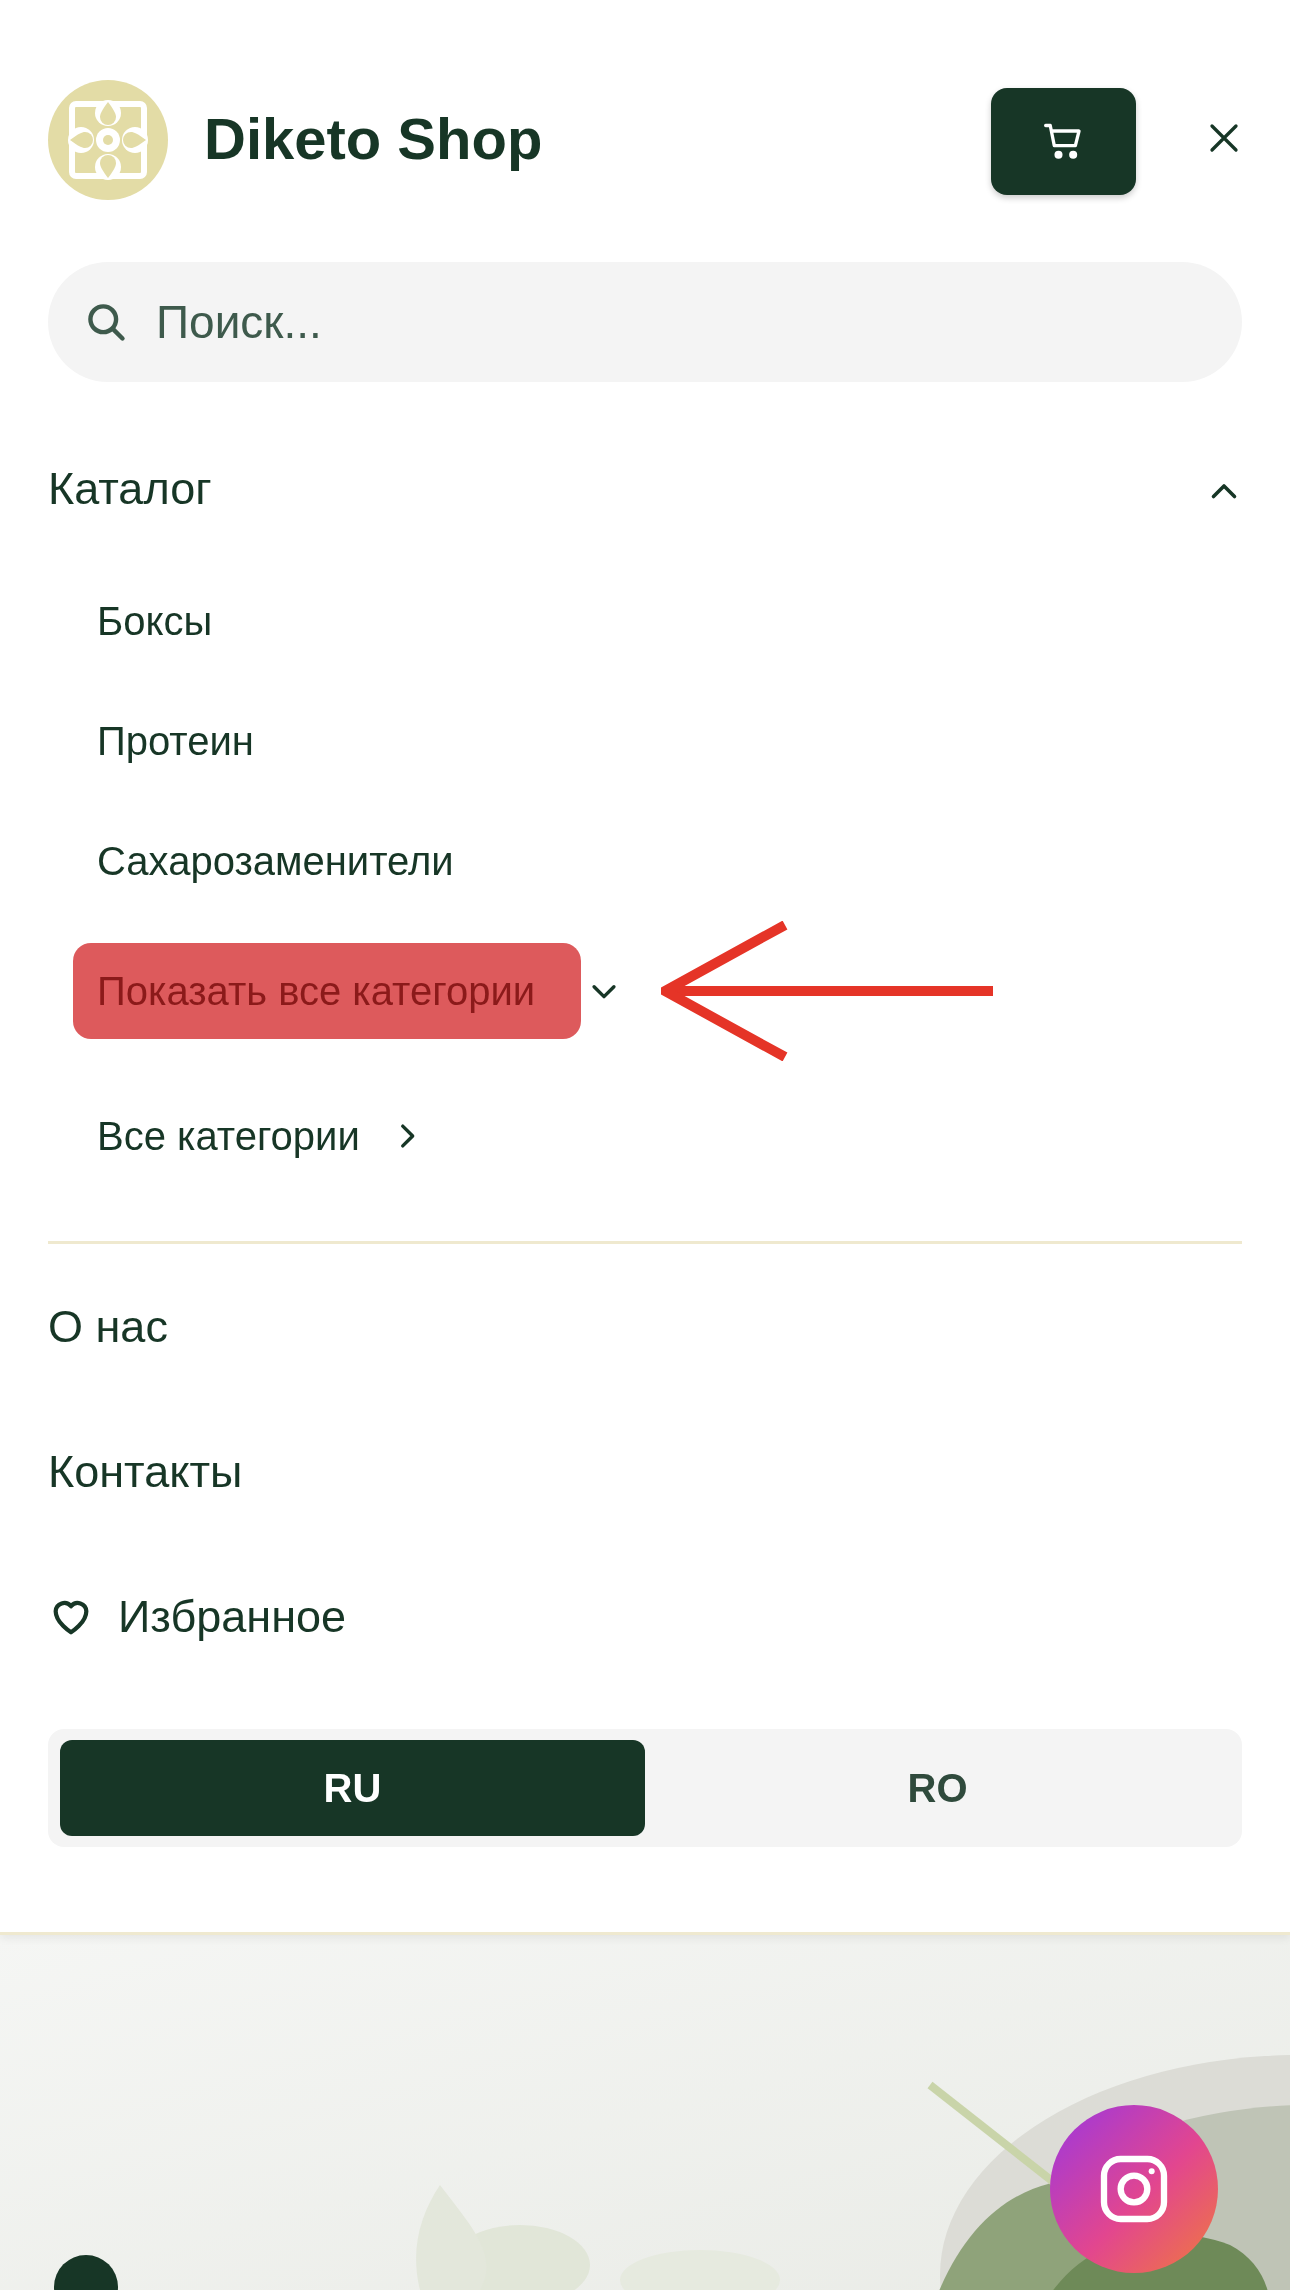 The image size is (1290, 2293). What do you see at coordinates (352, 1788) in the screenshot?
I see `language-option: RU` at bounding box center [352, 1788].